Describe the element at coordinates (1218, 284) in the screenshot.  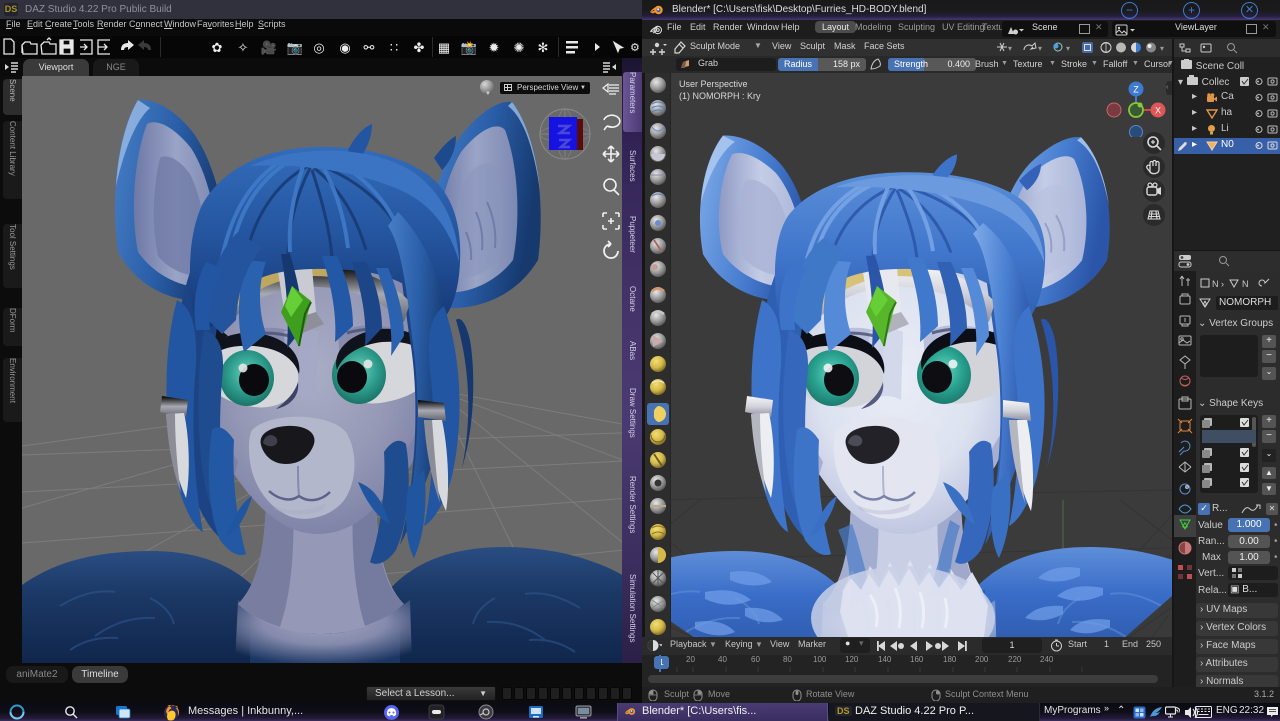
I see `svg-text: N ›` at that location.